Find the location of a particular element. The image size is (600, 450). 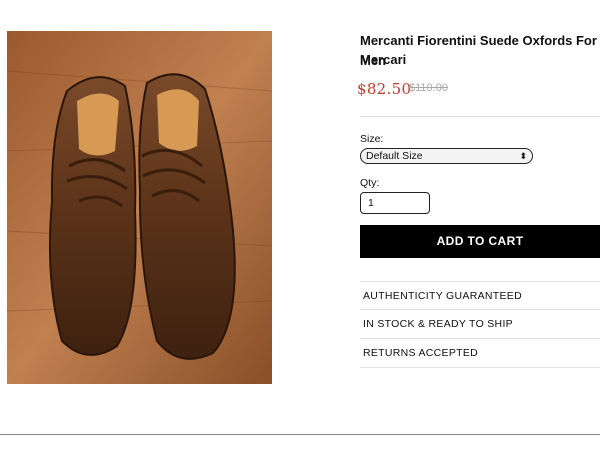

feature-label: RETURNS ACCEPTED is located at coordinates (421, 353).